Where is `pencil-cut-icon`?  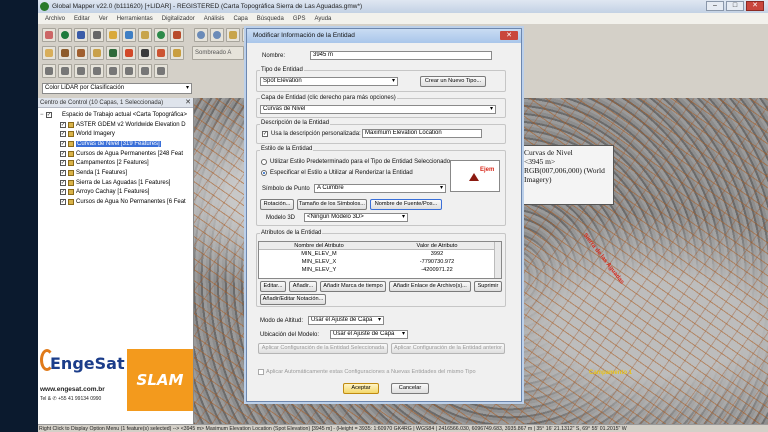
pencil-cut-icon is located at coordinates (129, 70).